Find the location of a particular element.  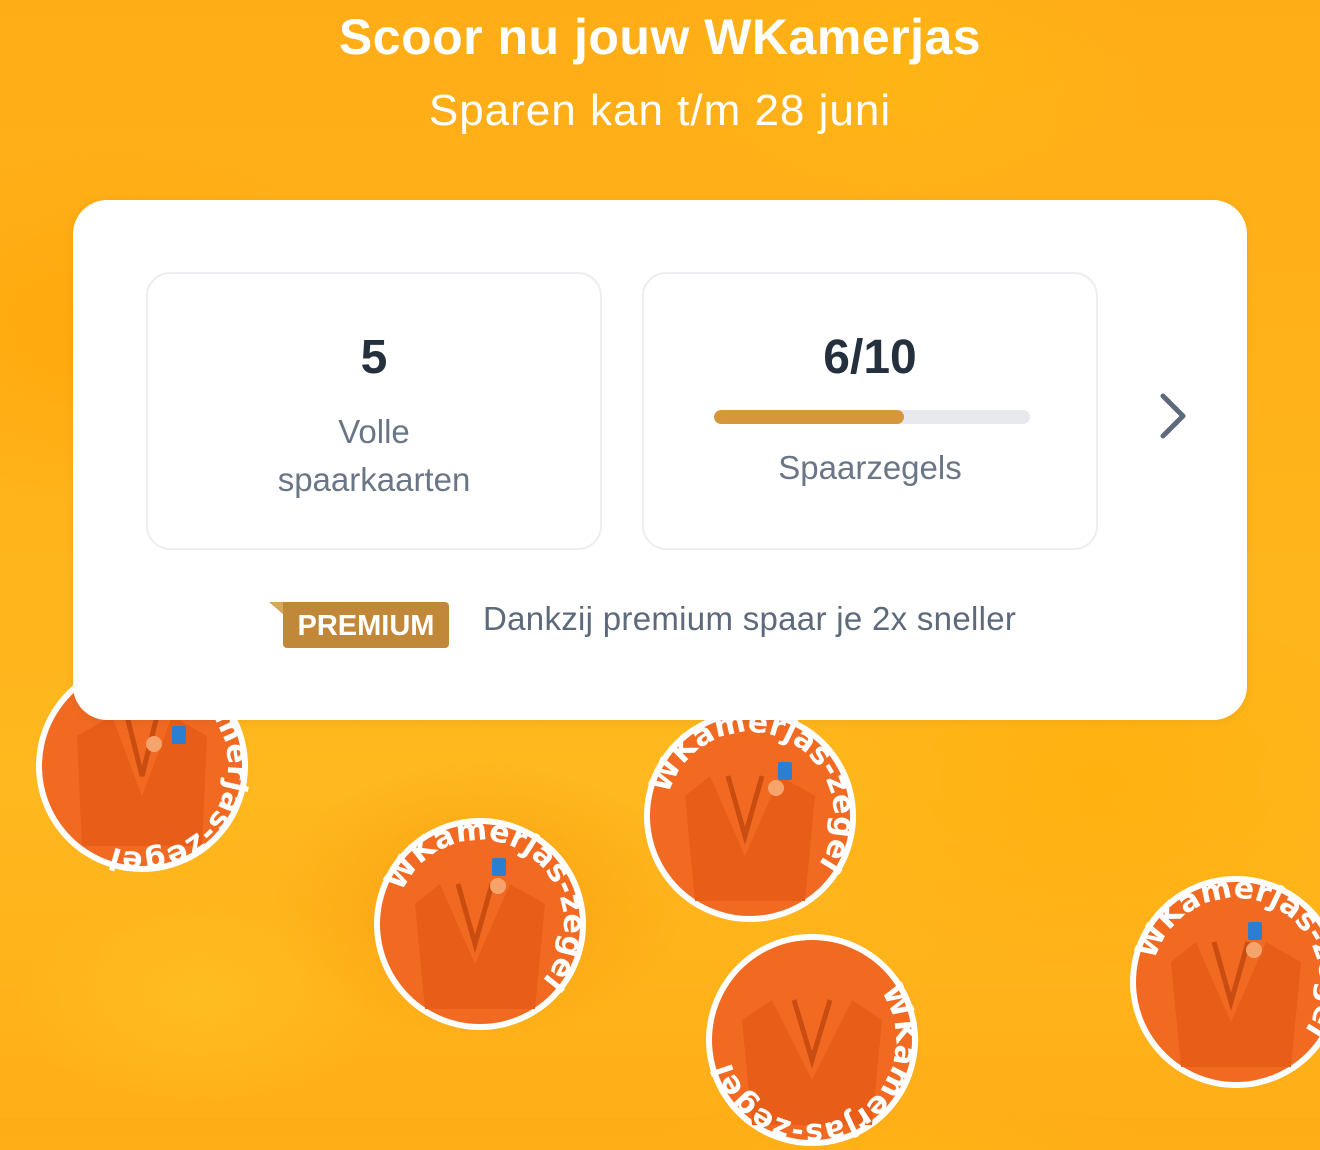

stamps-count: 6/10 is located at coordinates (870, 357).